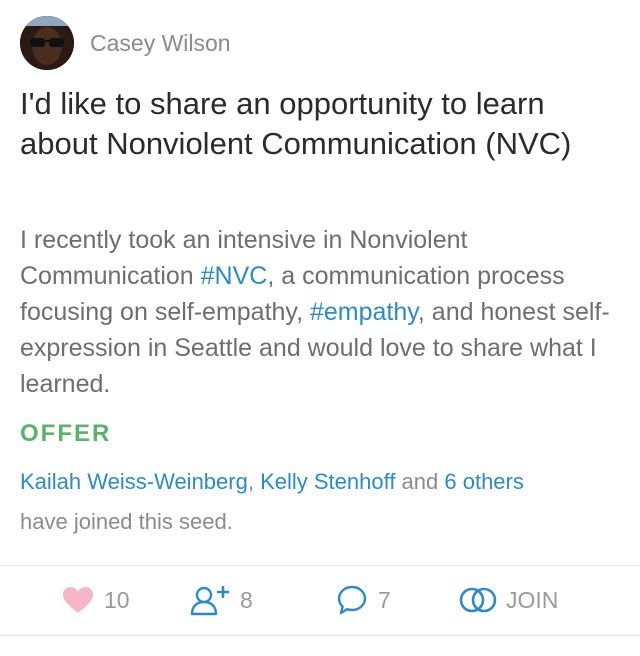 This screenshot has width=640, height=656. What do you see at coordinates (126, 521) in the screenshot?
I see `joined-suffix: have joined this seed.` at bounding box center [126, 521].